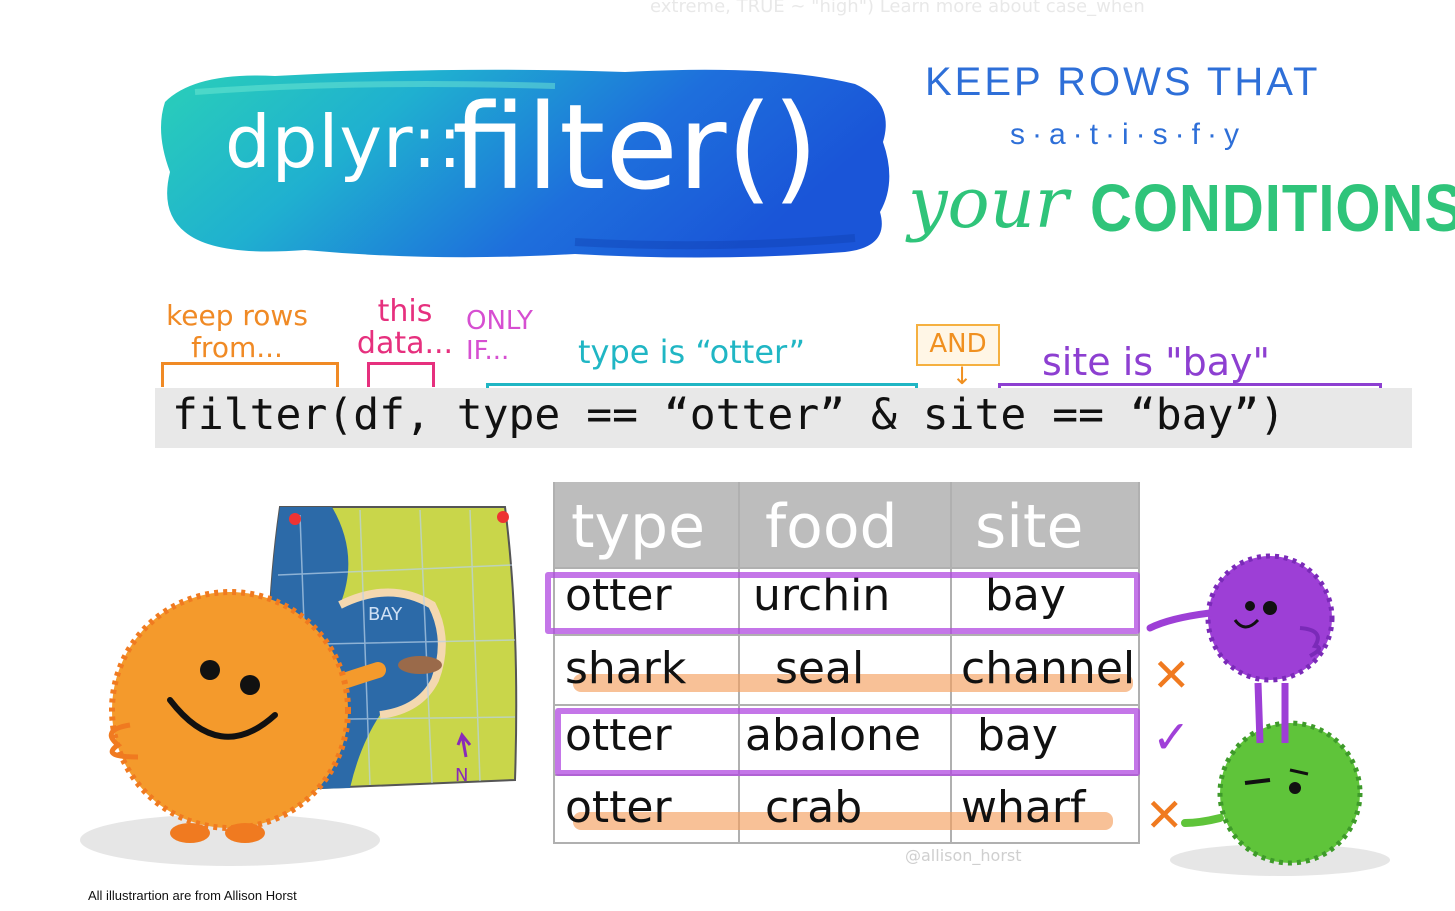 The width and height of the screenshot is (1455, 911). What do you see at coordinates (192, 895) in the screenshot?
I see `image-credit: All illustrartion are from Allison Horst` at bounding box center [192, 895].